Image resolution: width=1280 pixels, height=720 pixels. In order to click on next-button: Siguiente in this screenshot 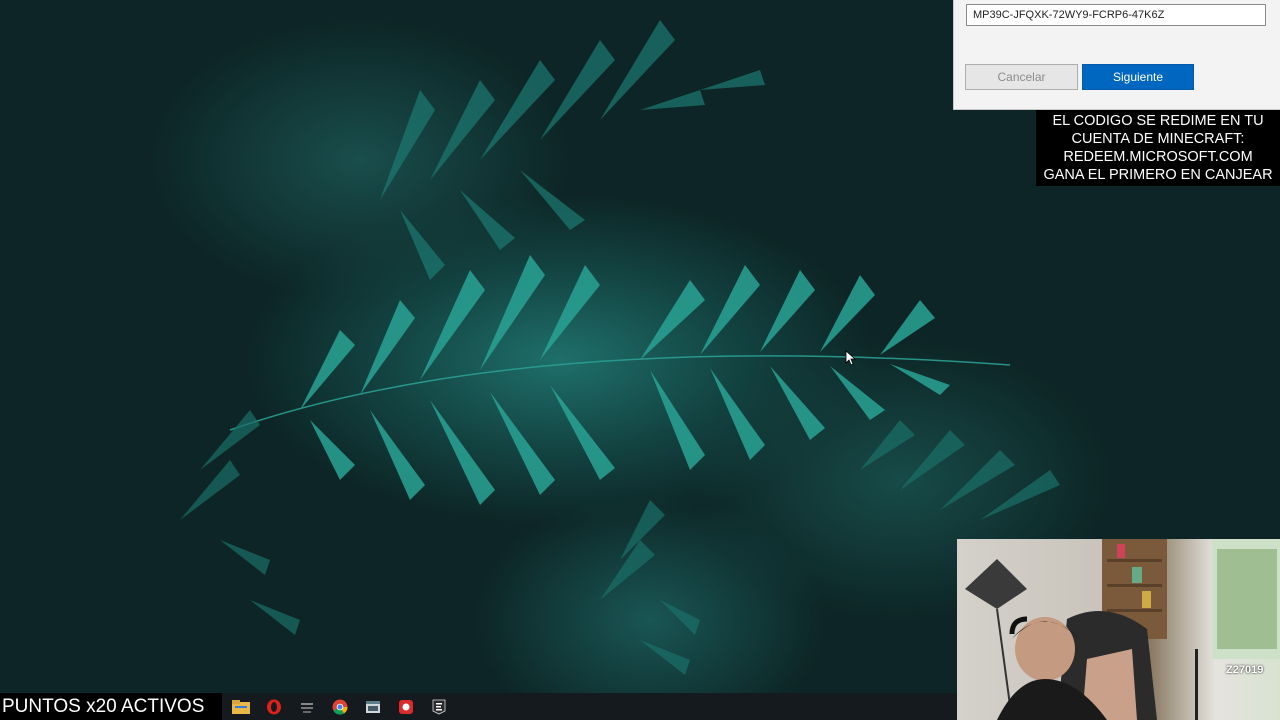, I will do `click(1138, 77)`.